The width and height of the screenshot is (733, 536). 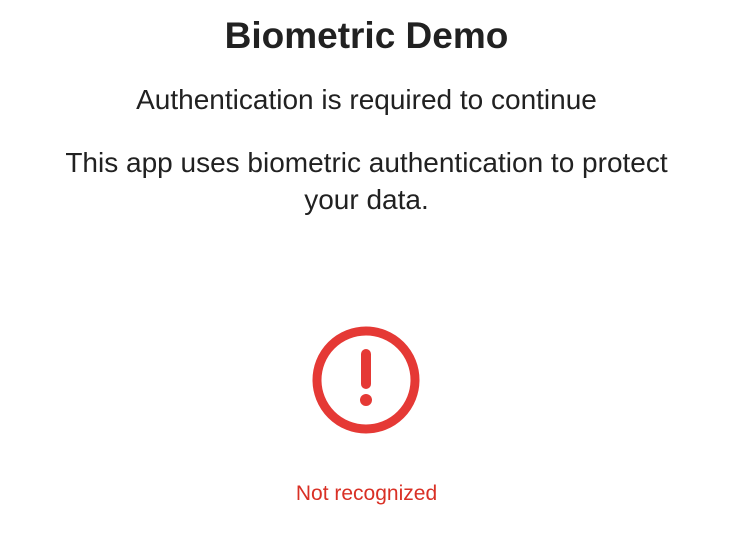 What do you see at coordinates (366, 35) in the screenshot?
I see `dialog-title: Biometric Demo` at bounding box center [366, 35].